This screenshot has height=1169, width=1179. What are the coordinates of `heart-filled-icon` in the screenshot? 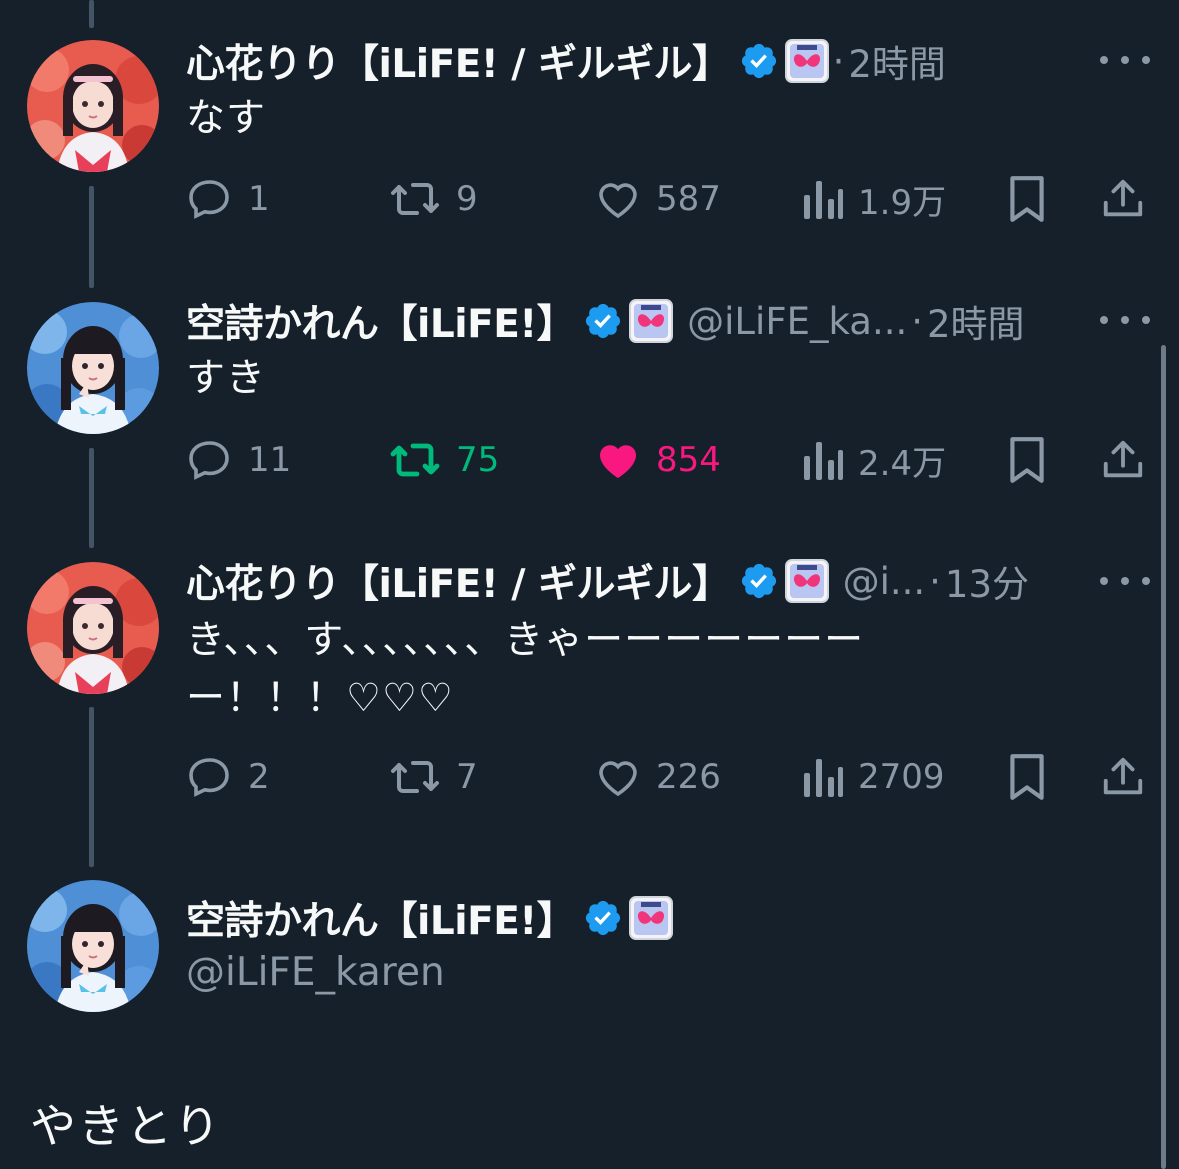 It's located at (618, 461).